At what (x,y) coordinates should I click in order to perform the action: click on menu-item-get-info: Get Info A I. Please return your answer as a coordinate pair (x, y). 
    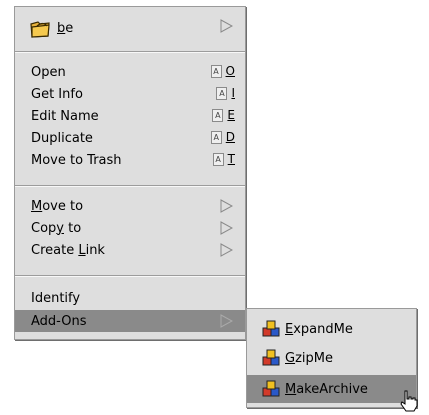
    Looking at the image, I should click on (130, 94).